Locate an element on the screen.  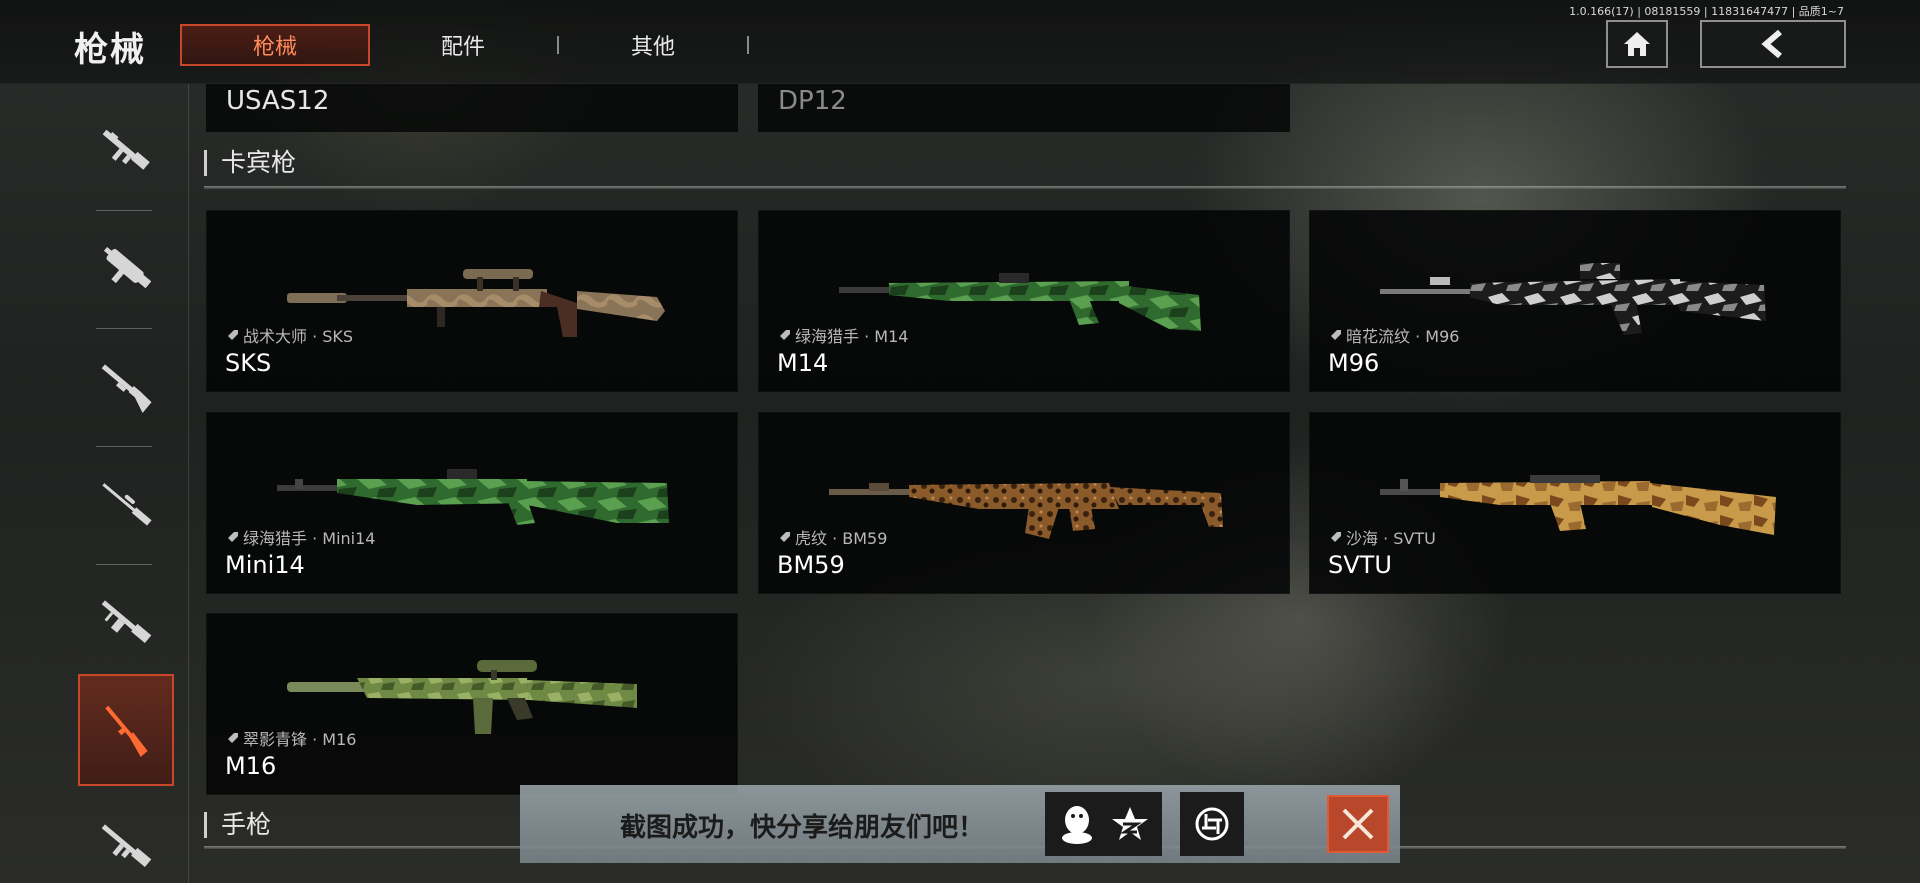
assault-rifle-icon is located at coordinates (126, 149).